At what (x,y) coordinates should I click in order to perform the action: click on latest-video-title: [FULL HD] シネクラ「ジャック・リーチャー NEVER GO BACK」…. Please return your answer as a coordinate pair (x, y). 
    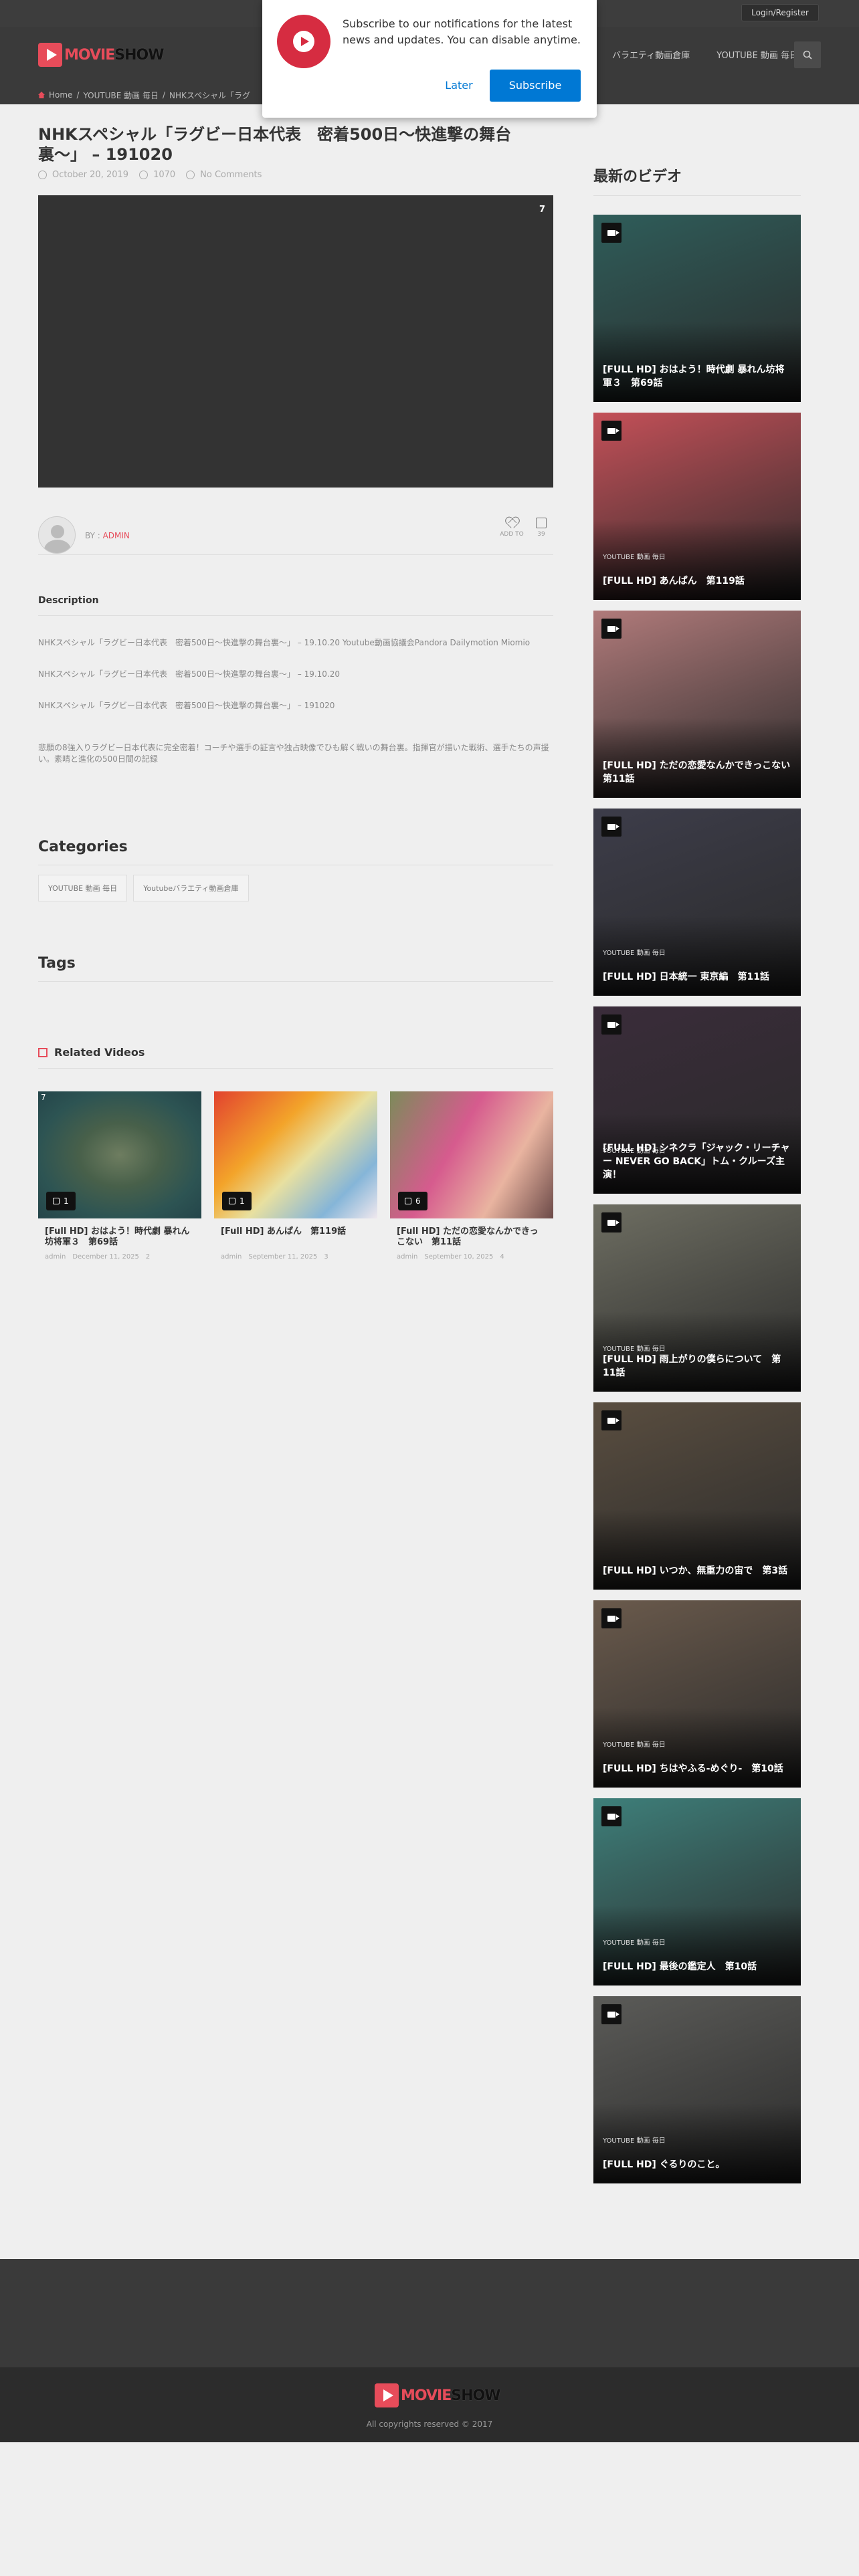
    Looking at the image, I should click on (697, 1162).